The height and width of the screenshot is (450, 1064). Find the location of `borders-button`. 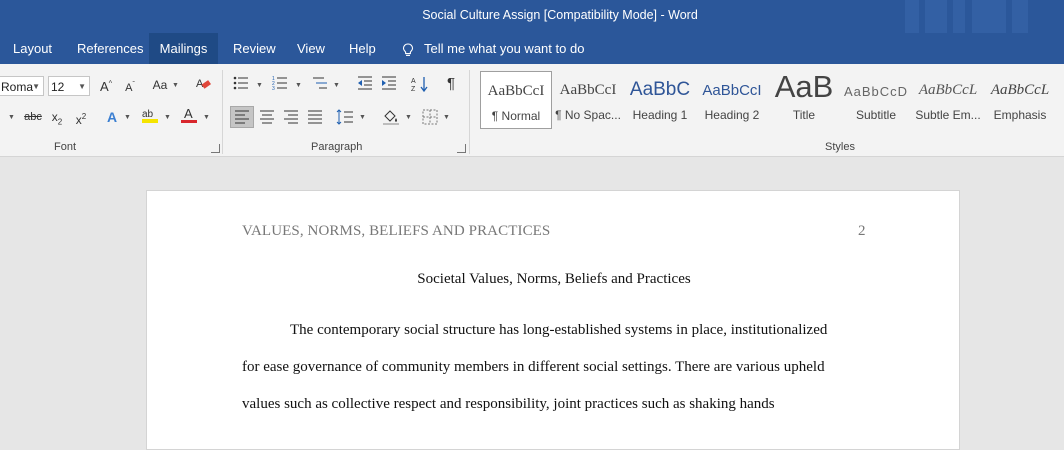

borders-button is located at coordinates (430, 117).